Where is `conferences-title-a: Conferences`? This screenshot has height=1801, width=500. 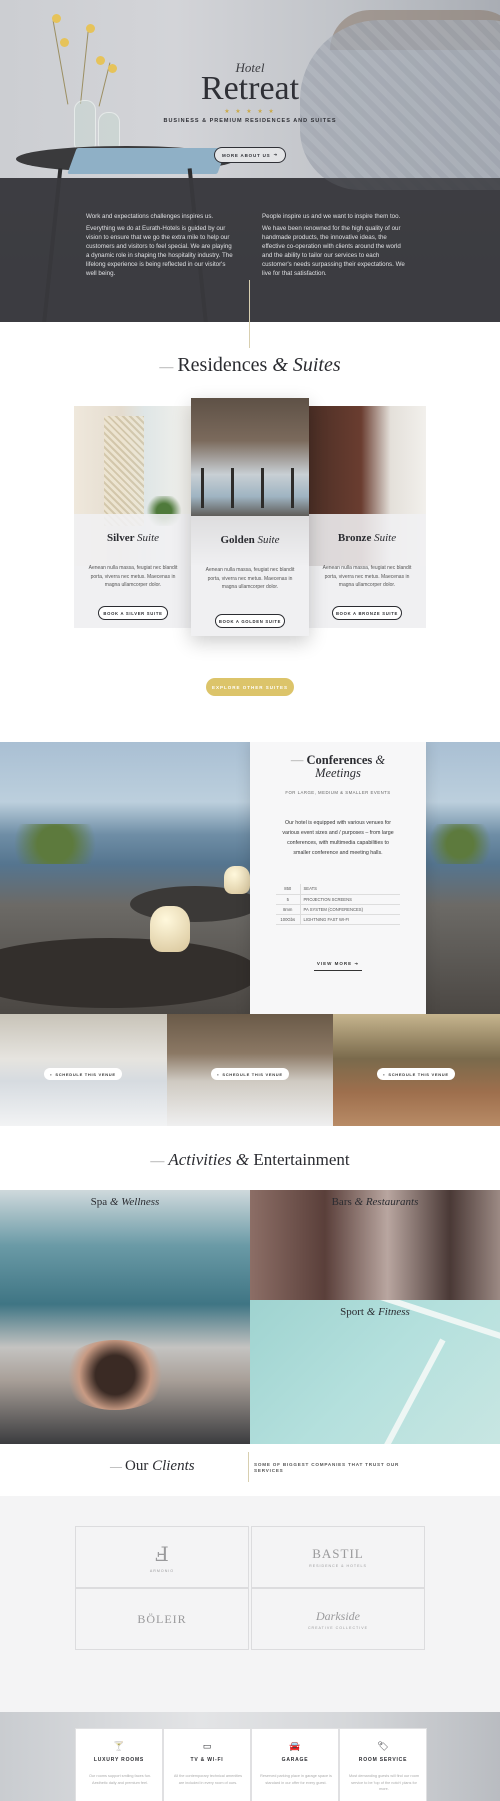
conferences-title-a: Conferences is located at coordinates (339, 760).